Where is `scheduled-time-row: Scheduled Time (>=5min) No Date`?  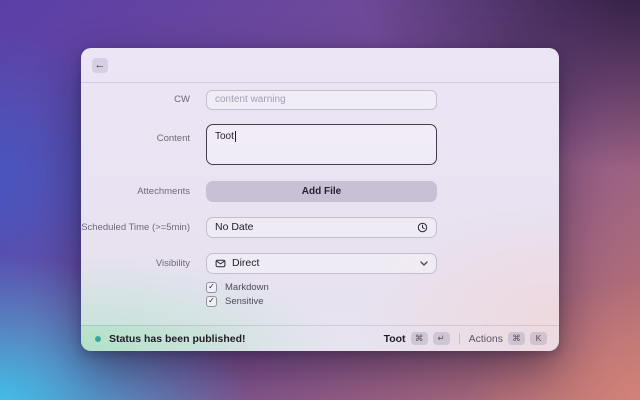 scheduled-time-row: Scheduled Time (>=5min) No Date is located at coordinates (320, 227).